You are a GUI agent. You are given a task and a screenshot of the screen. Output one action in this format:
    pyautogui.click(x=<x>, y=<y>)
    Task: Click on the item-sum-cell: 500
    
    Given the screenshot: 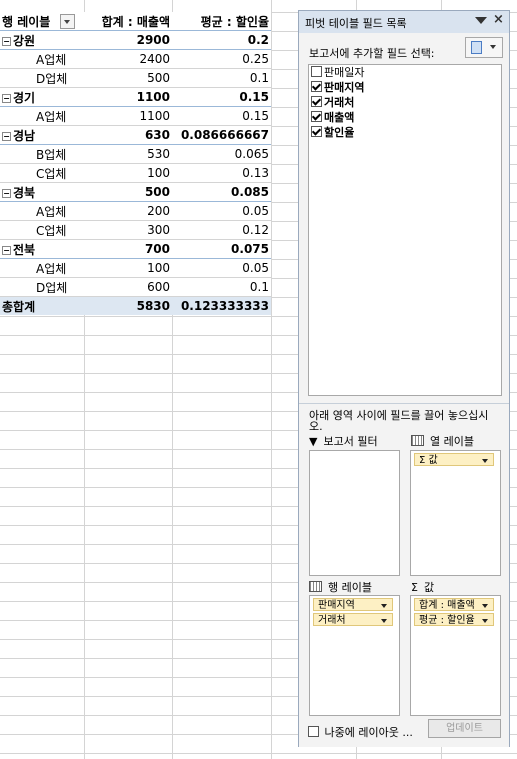 What is the action you would take?
    pyautogui.click(x=128, y=78)
    